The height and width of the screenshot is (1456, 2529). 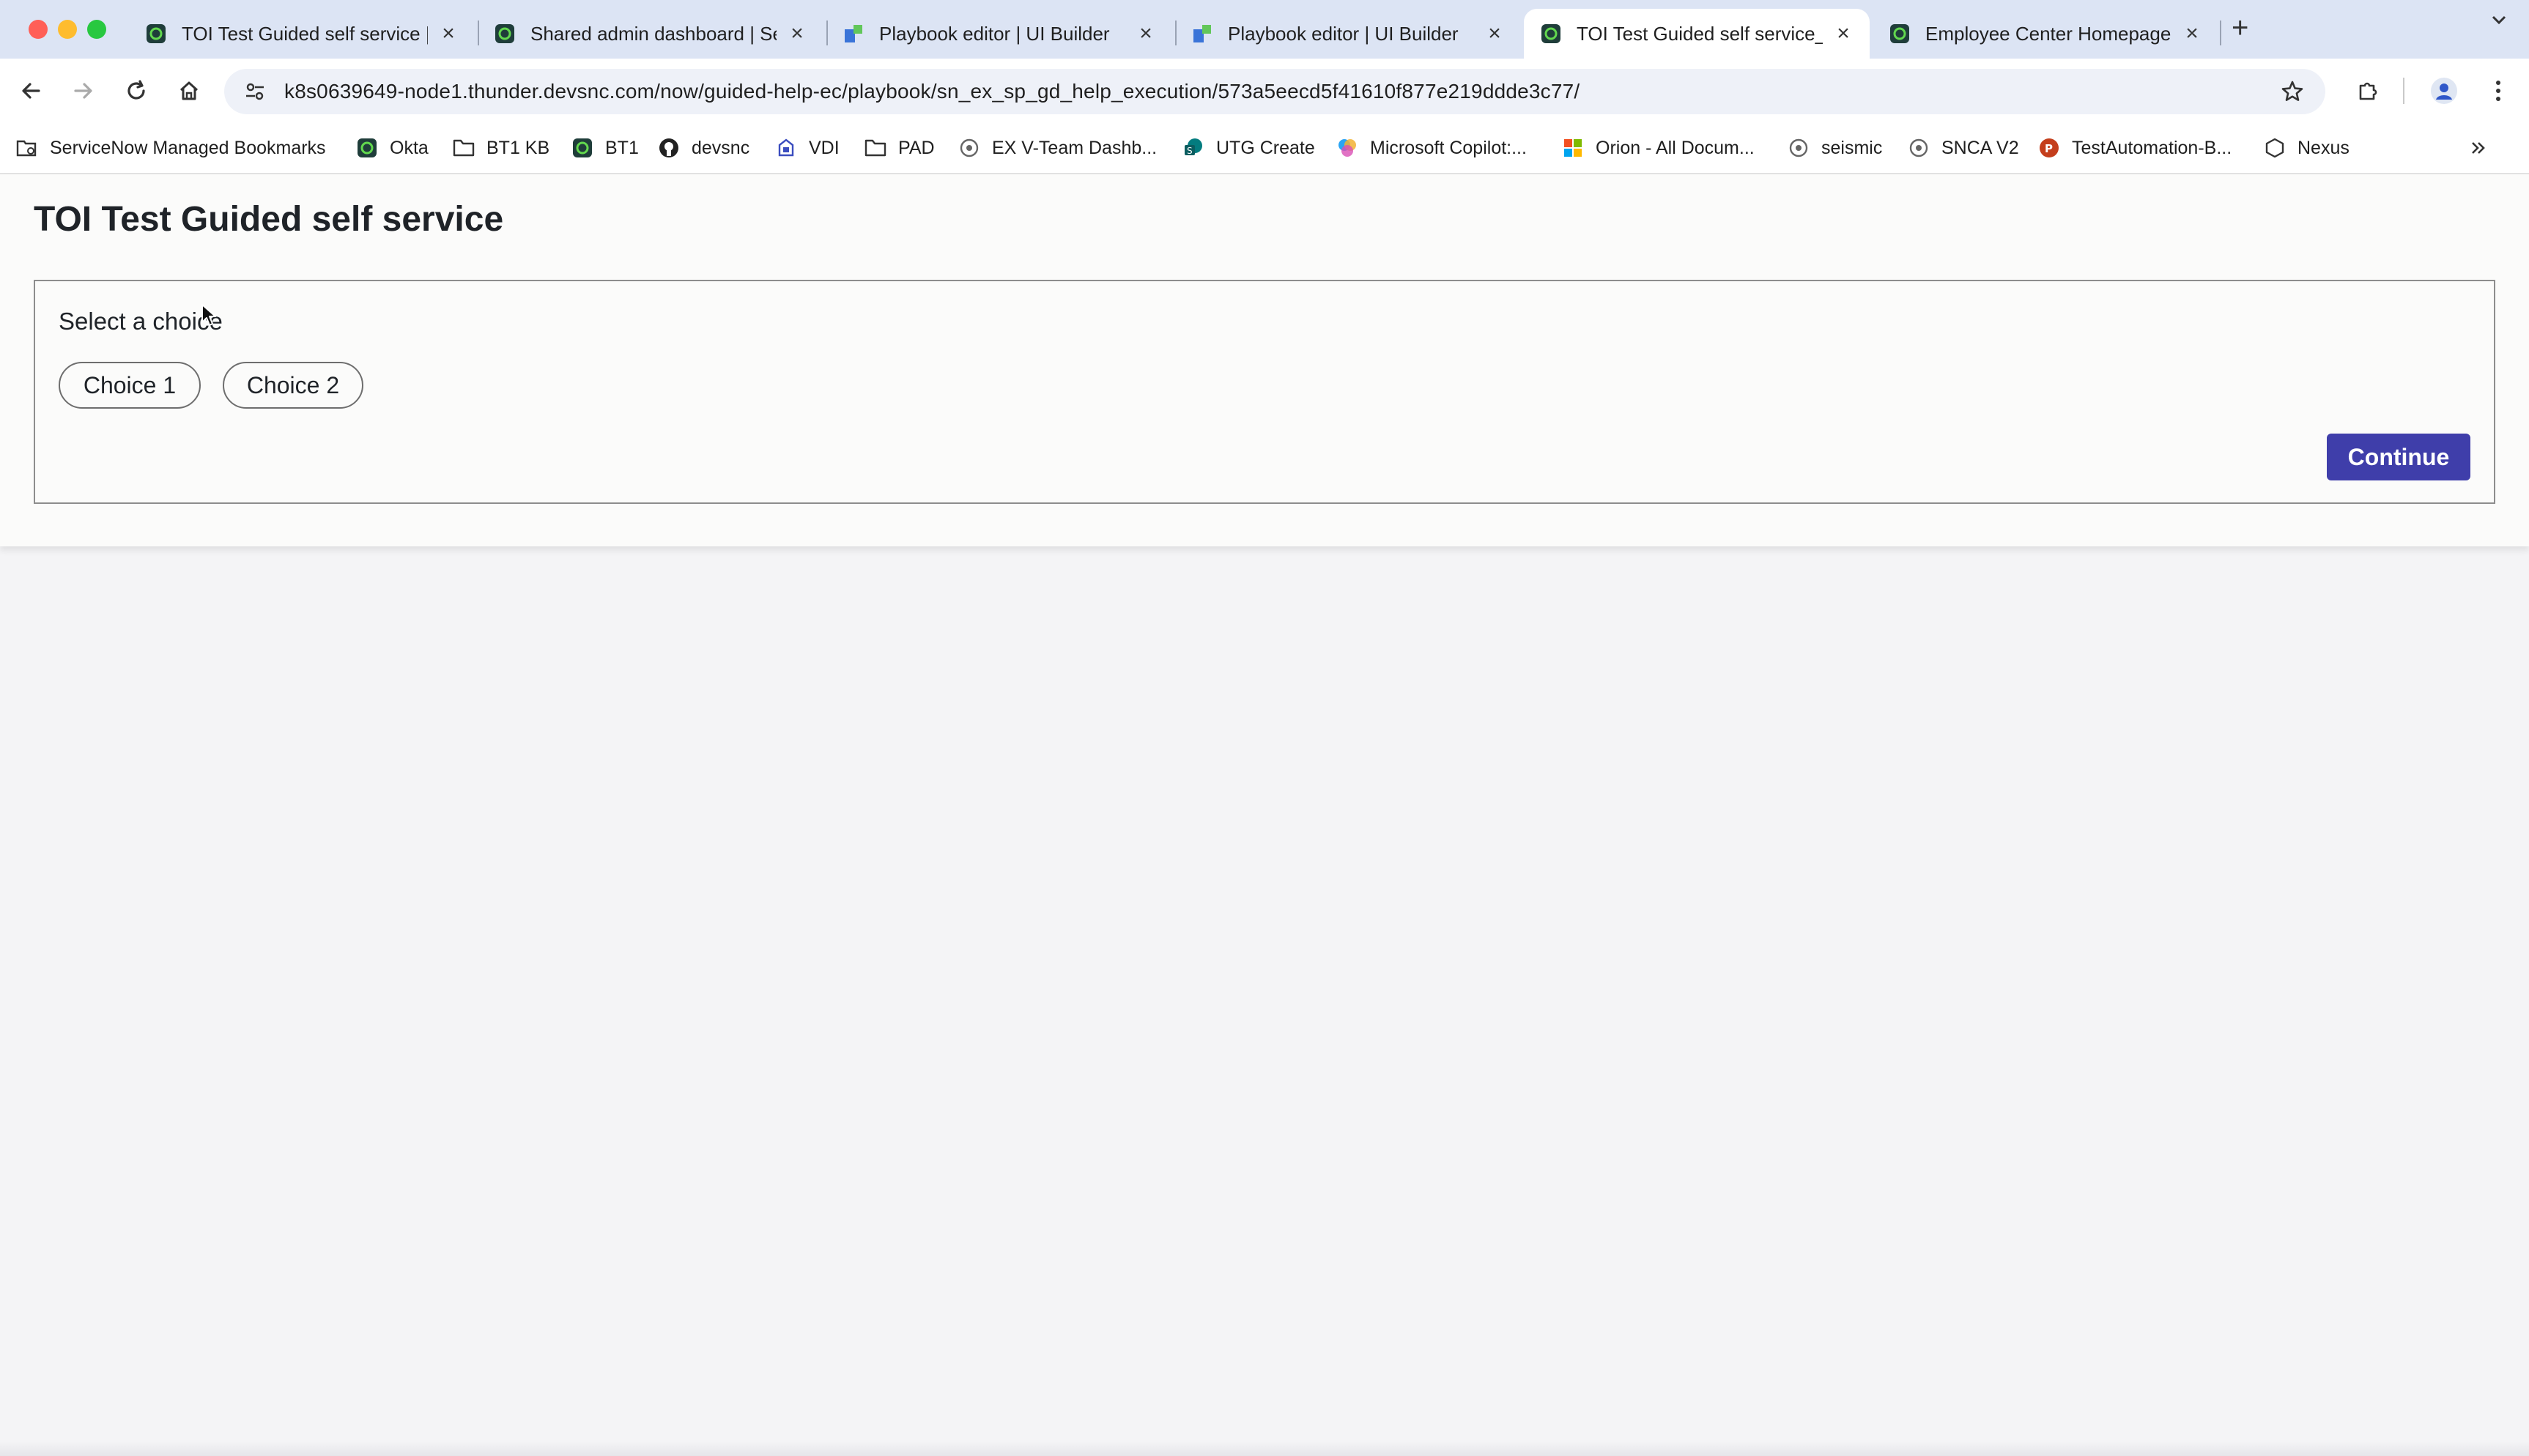 I want to click on page-bottom-edge, so click(x=1264, y=1448).